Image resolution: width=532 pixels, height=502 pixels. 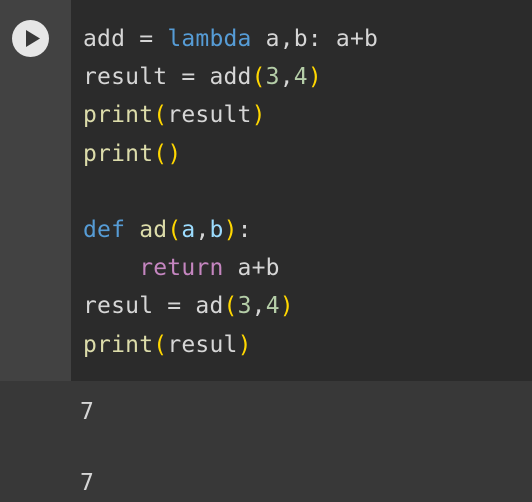 What do you see at coordinates (244, 229) in the screenshot?
I see `code-token: :` at bounding box center [244, 229].